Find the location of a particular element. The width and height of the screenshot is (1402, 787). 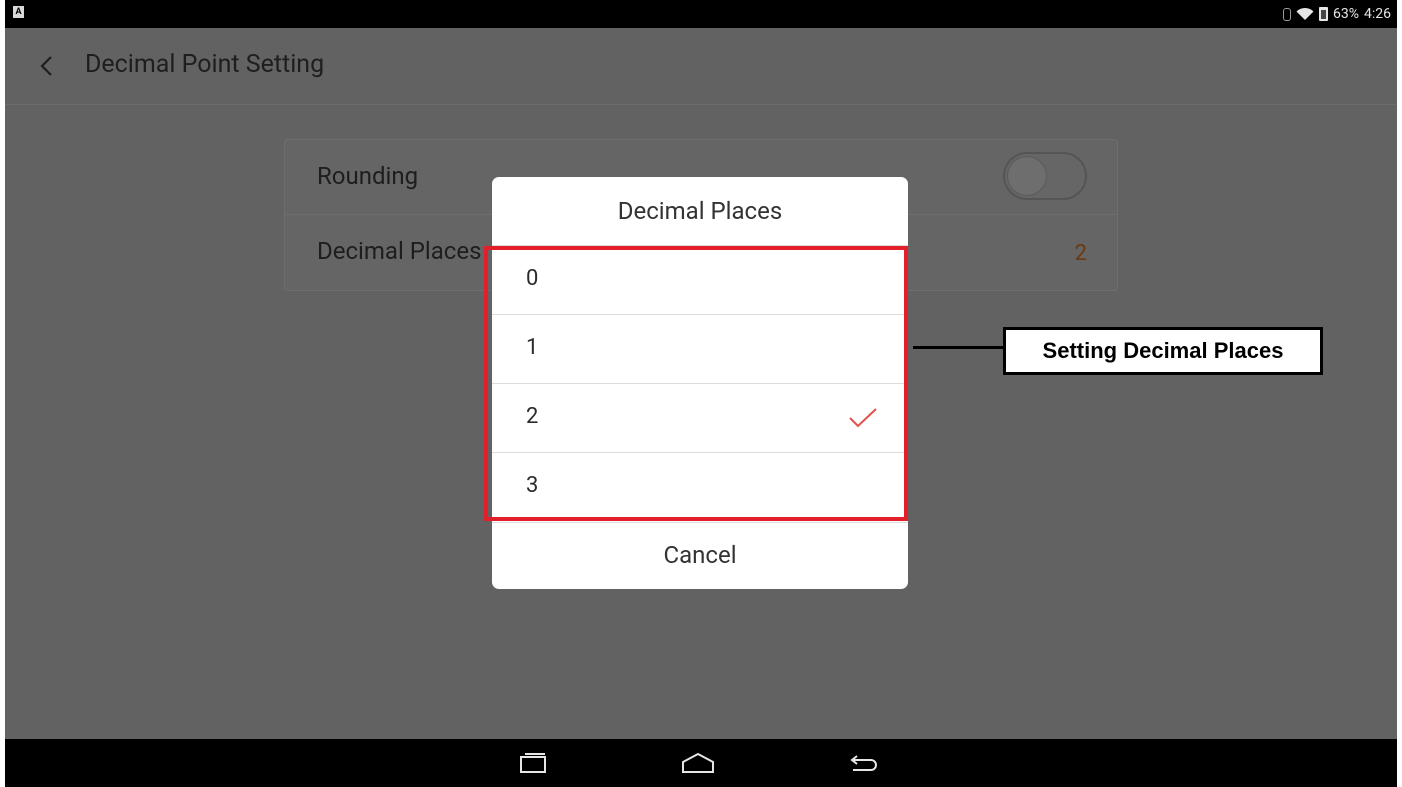

decimal-places-label: Decimal Places is located at coordinates (399, 251).